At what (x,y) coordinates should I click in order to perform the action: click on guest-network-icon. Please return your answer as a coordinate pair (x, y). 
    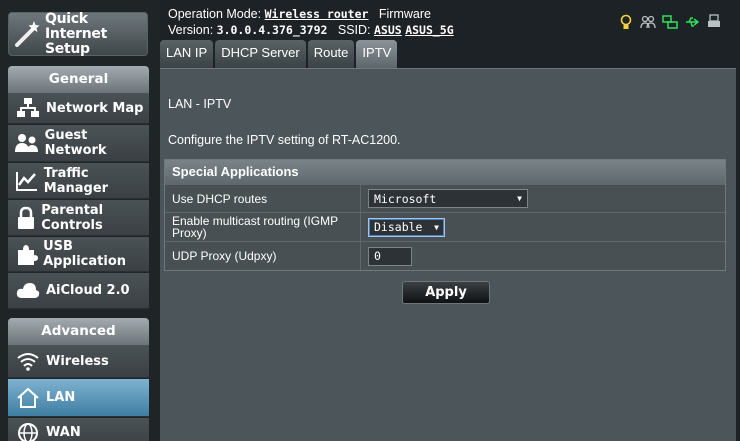
    Looking at the image, I should click on (27, 143).